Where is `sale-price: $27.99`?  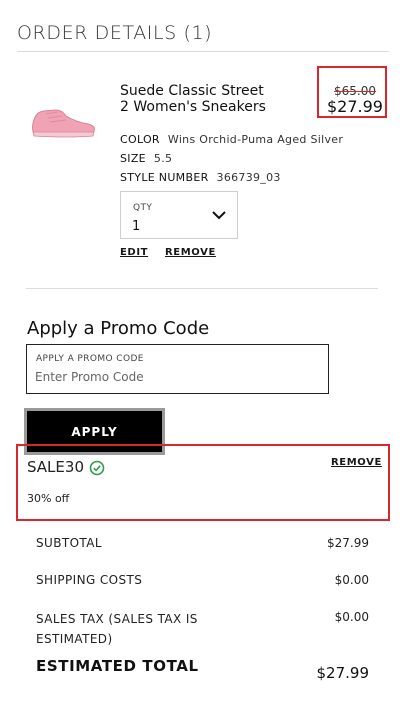 sale-price: $27.99 is located at coordinates (355, 106).